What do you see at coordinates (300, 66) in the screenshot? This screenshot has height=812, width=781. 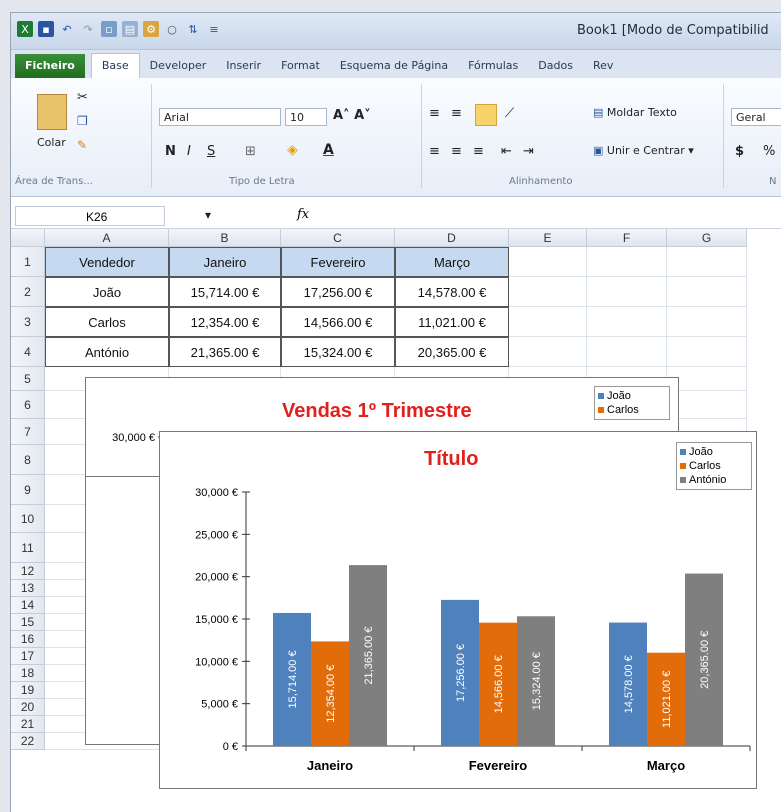 I see `tab-format: Format` at bounding box center [300, 66].